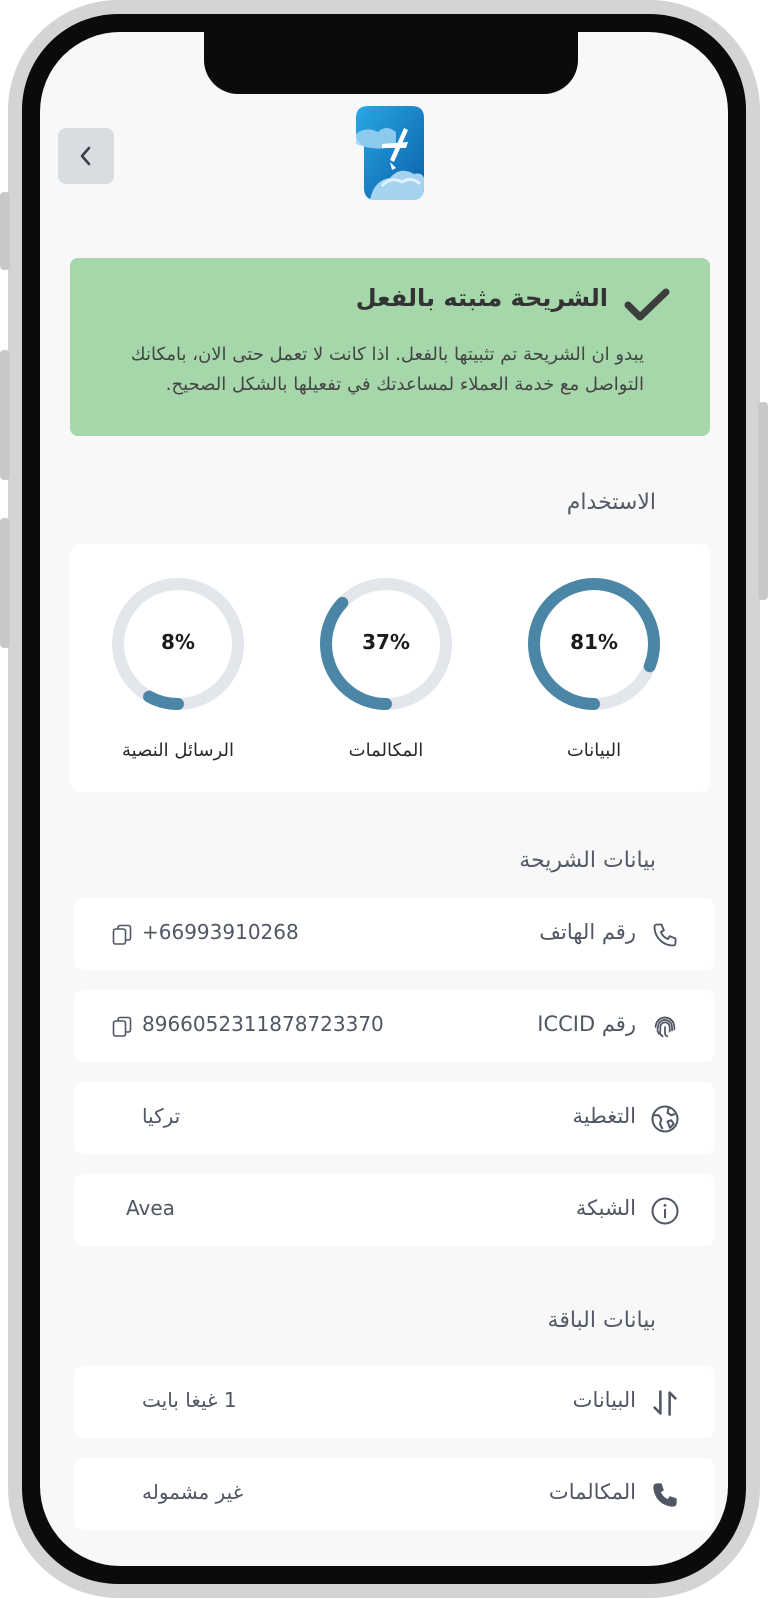  Describe the element at coordinates (394, 1210) in the screenshot. I see `network-row: الشبكة Avea` at that location.